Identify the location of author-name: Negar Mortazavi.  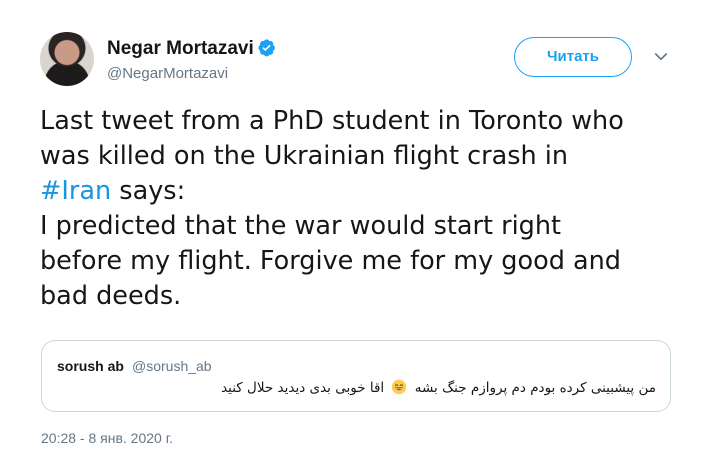
(180, 48).